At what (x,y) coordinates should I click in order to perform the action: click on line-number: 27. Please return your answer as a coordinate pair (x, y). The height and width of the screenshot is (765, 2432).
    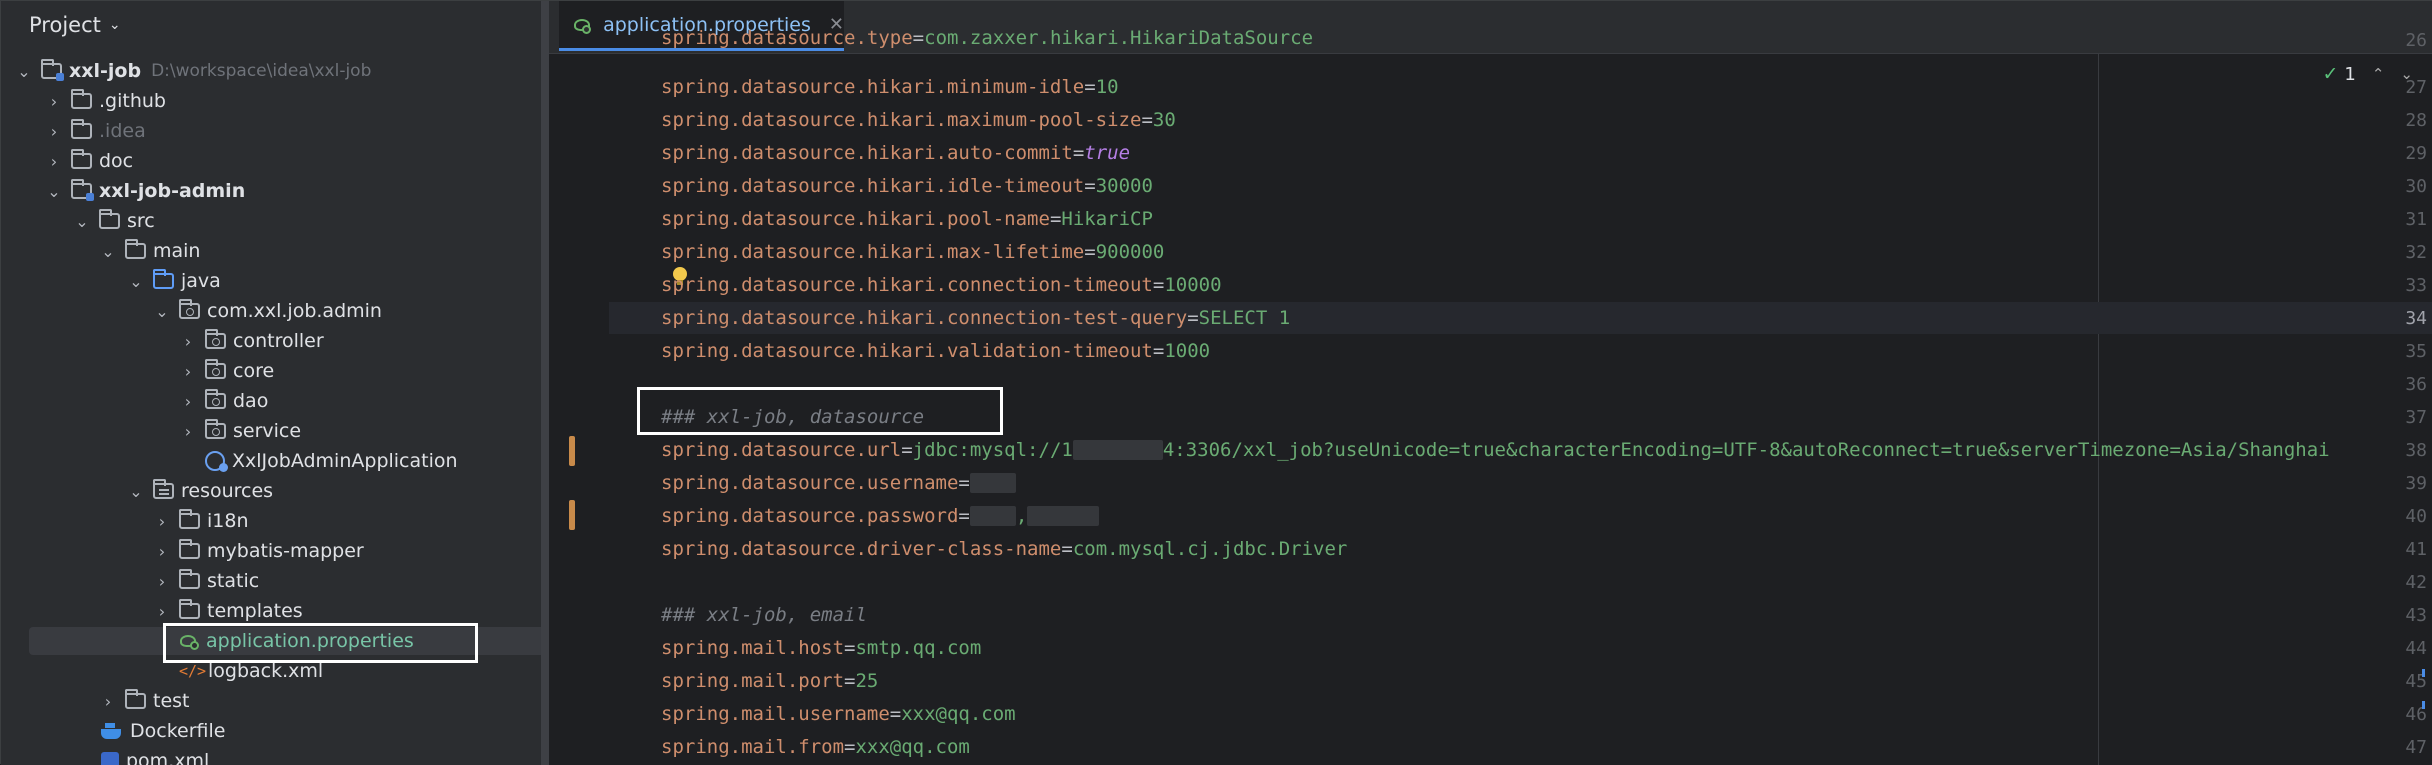
    Looking at the image, I should click on (2416, 87).